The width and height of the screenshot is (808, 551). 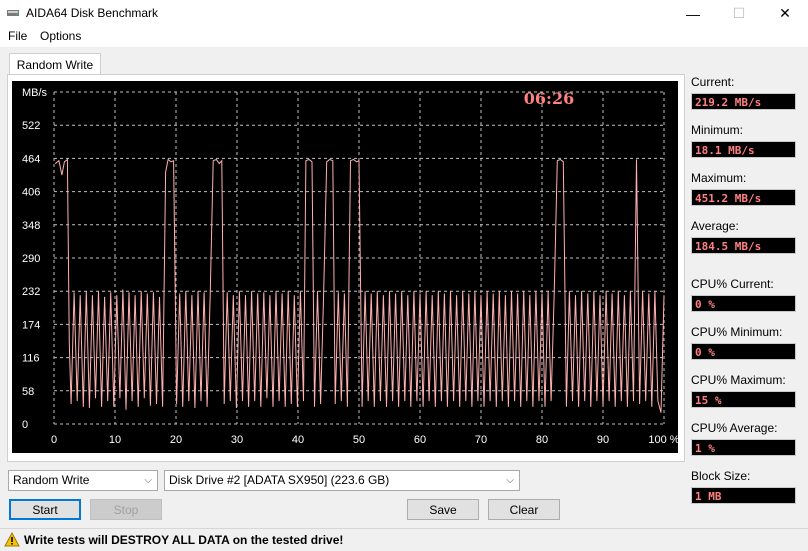 I want to click on x-tick-label: 50, so click(x=359, y=440).